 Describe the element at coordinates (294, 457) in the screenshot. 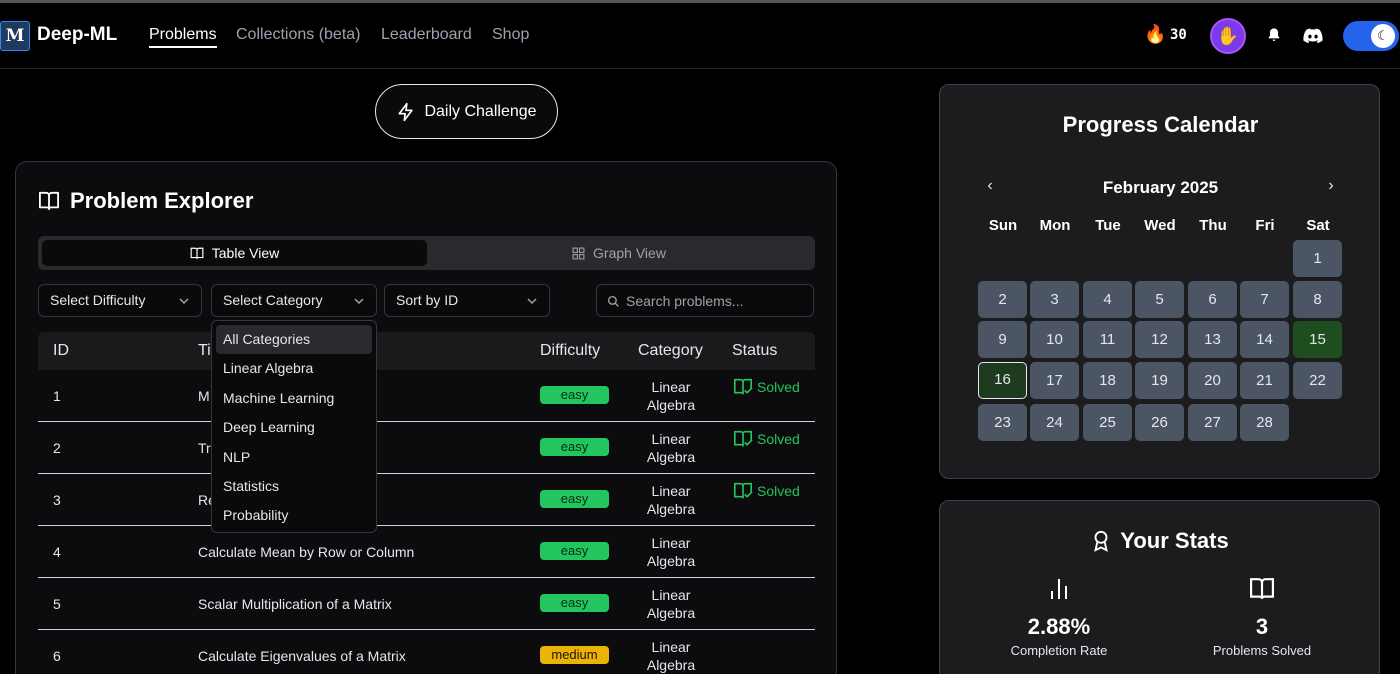

I see `category-option-nlp: NLP` at that location.